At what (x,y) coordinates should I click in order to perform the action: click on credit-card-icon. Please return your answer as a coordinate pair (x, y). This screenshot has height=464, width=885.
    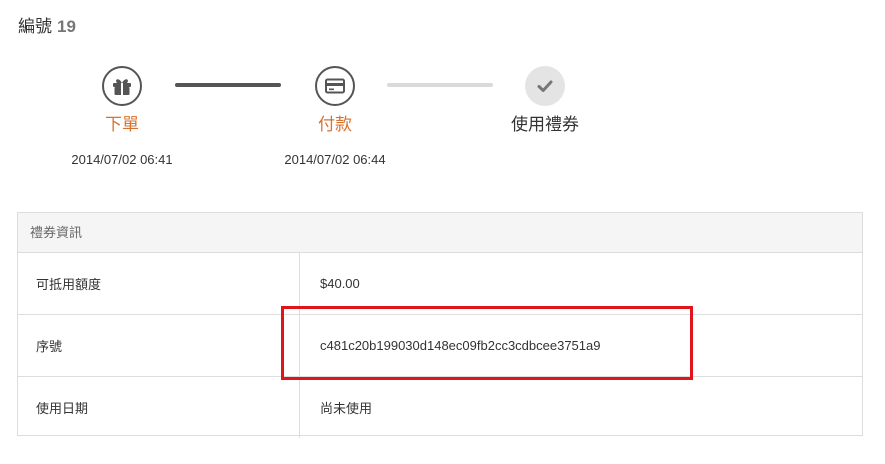
    Looking at the image, I should click on (335, 86).